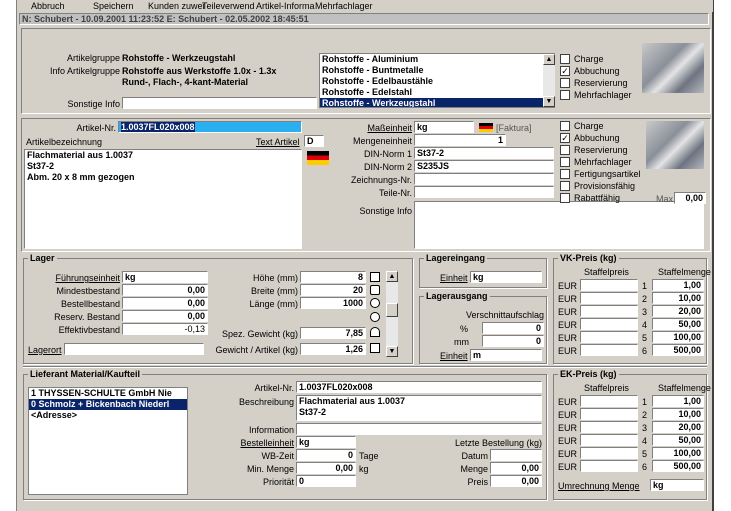 Image resolution: width=731 pixels, height=511 pixels. I want to click on mengeneinheit-field: 1, so click(460, 140).